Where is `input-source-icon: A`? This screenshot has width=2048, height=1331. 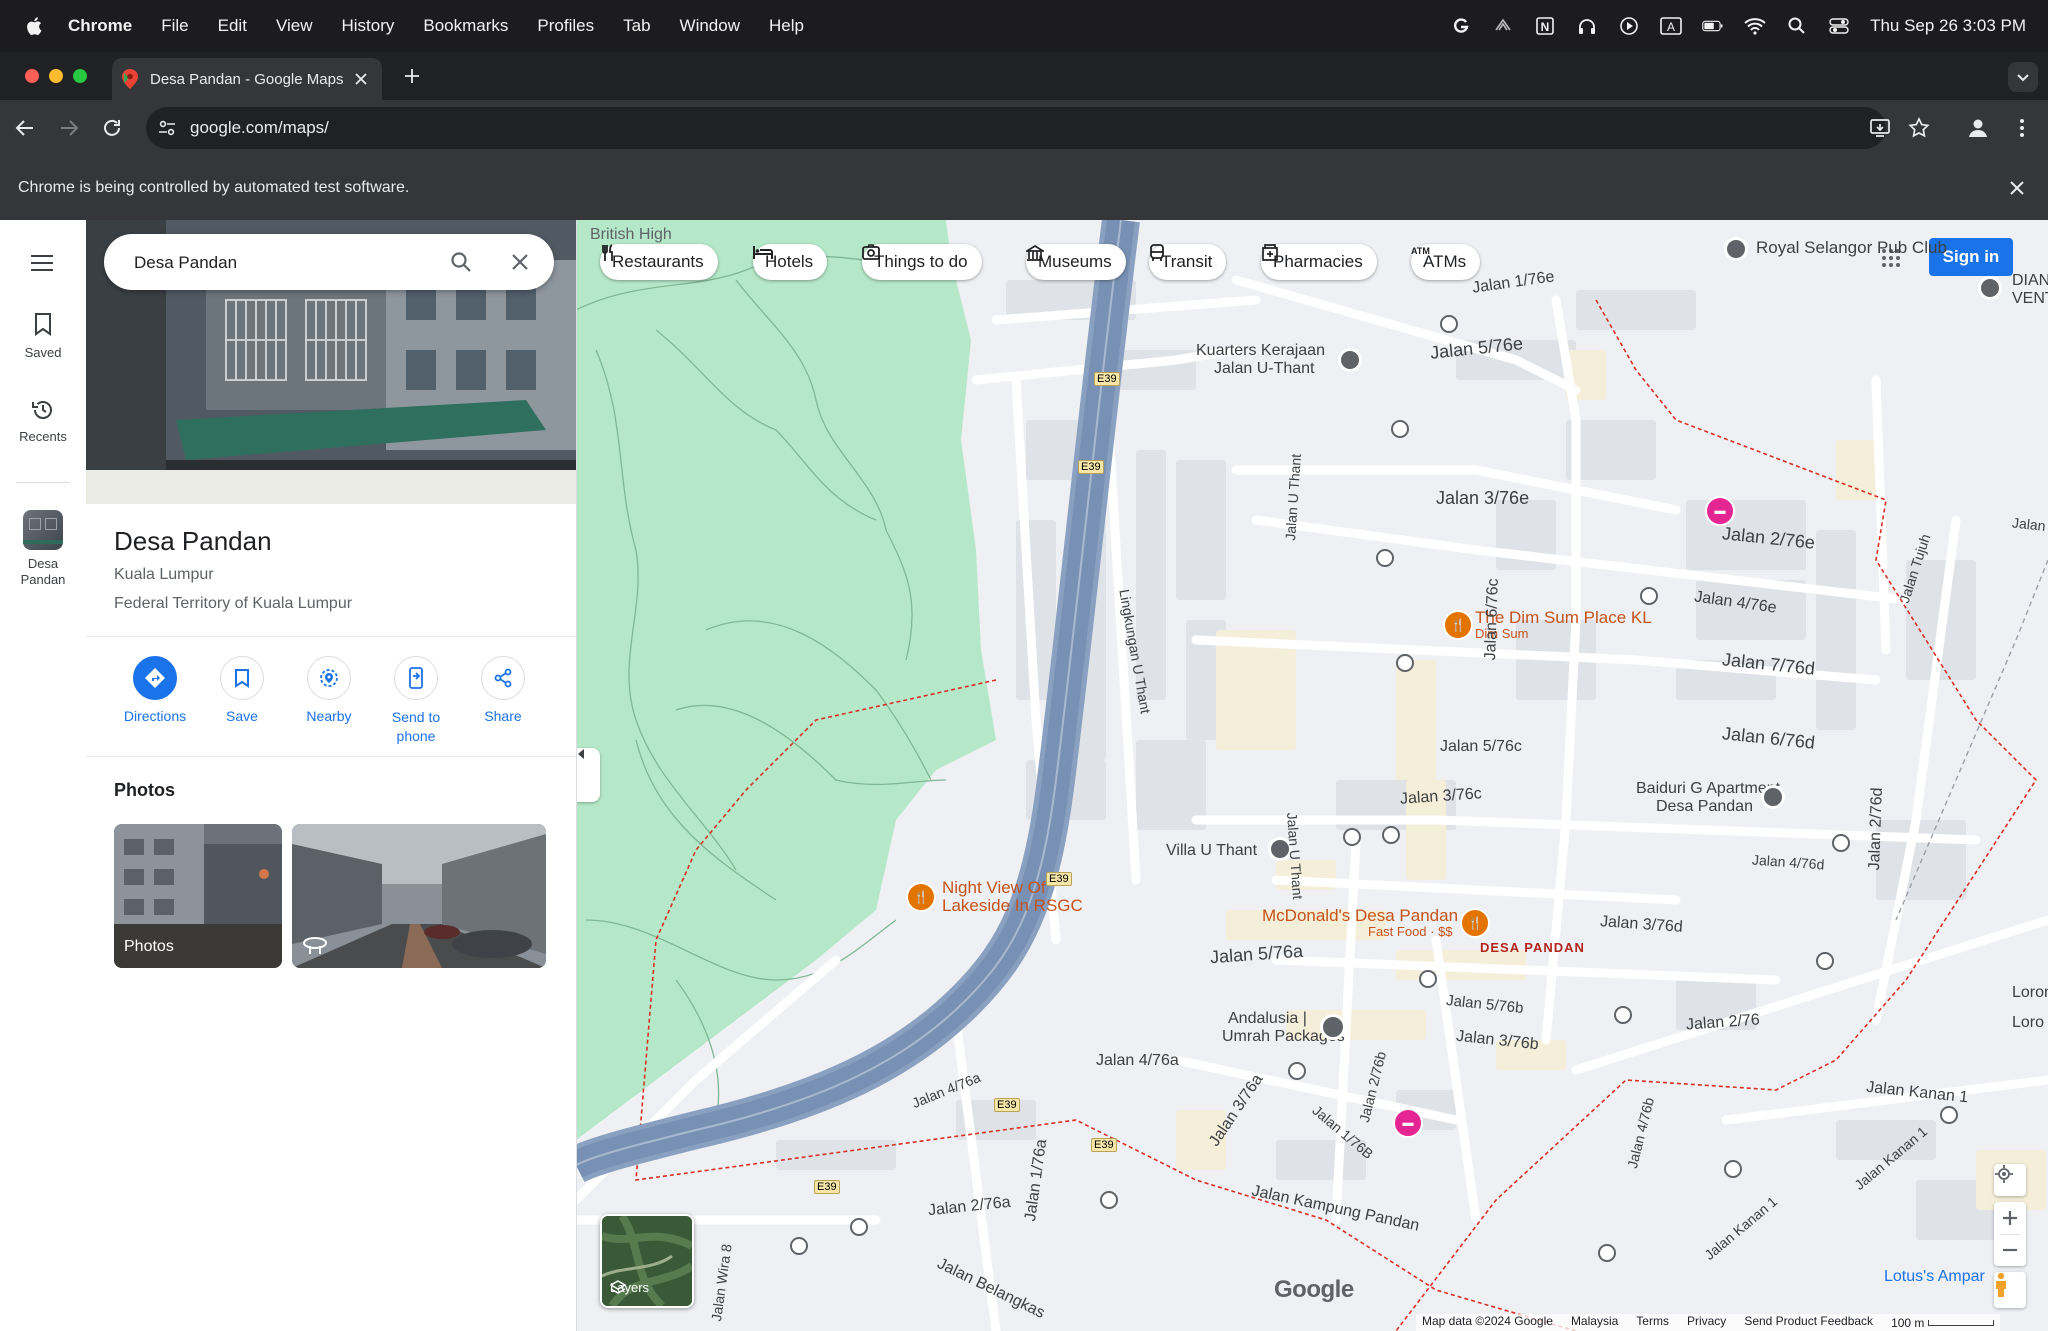 input-source-icon: A is located at coordinates (1671, 26).